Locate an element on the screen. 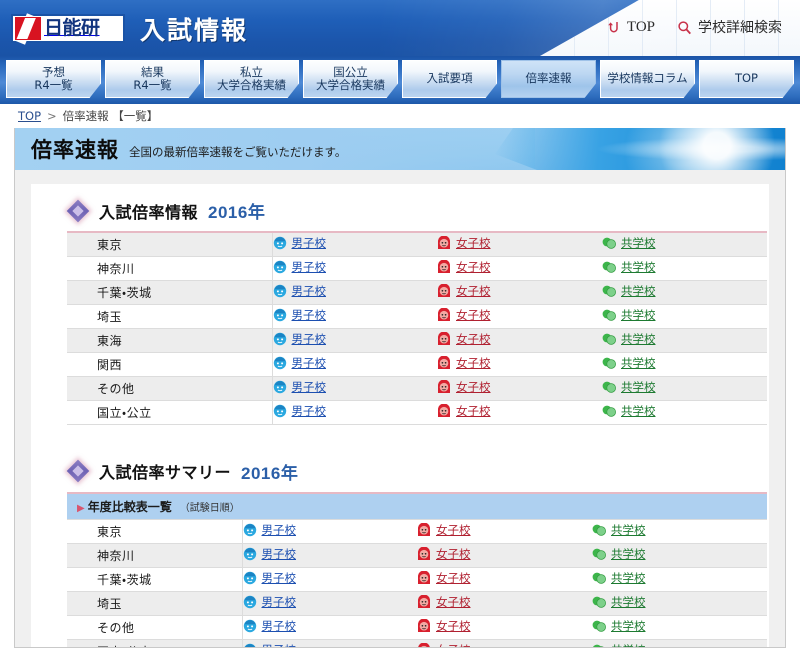  breadcrumb-home-link: TOP is located at coordinates (29, 116).